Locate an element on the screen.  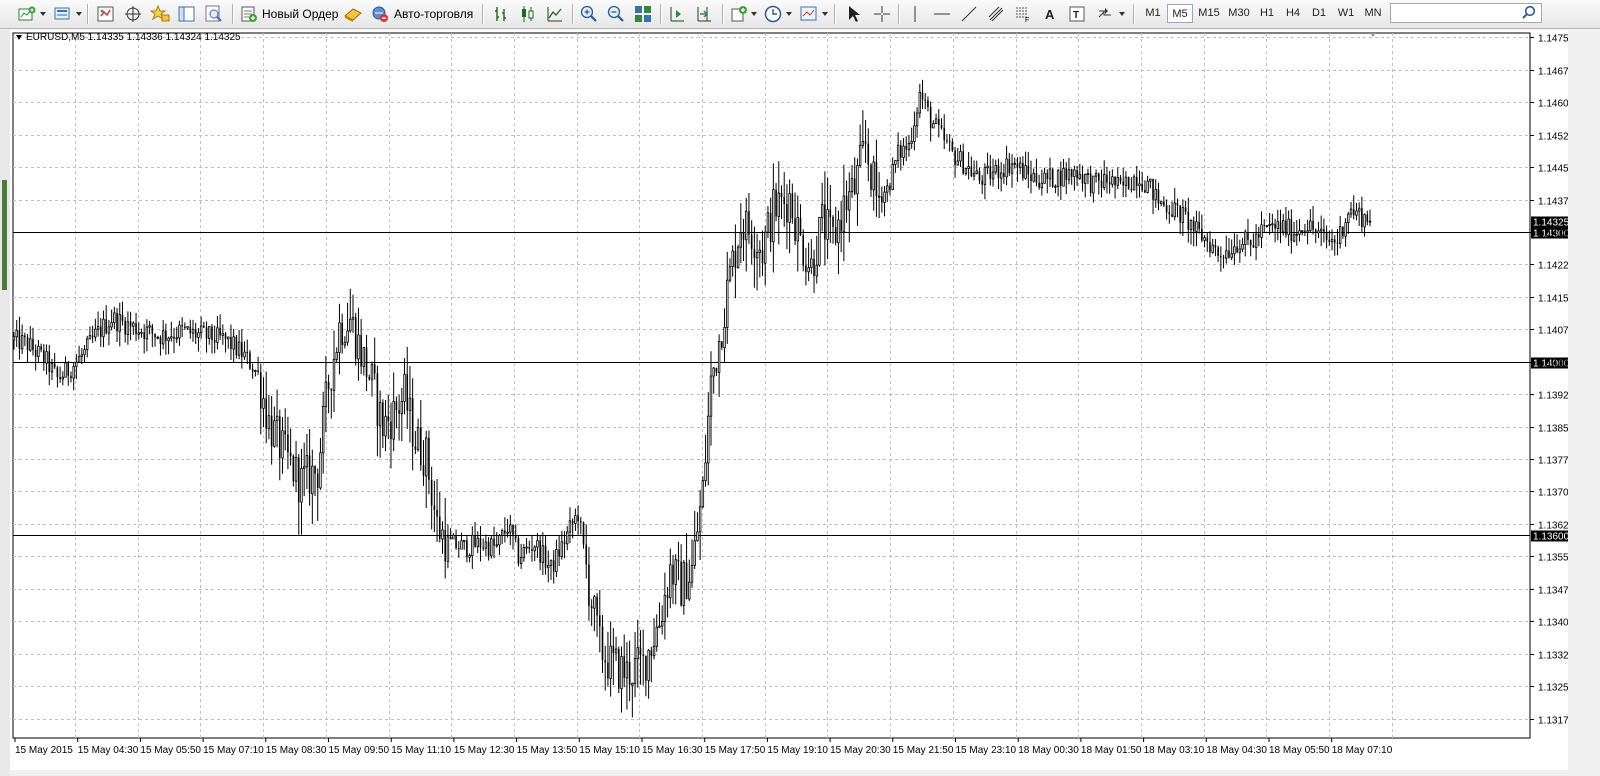
indicators-button is located at coordinates (739, 14).